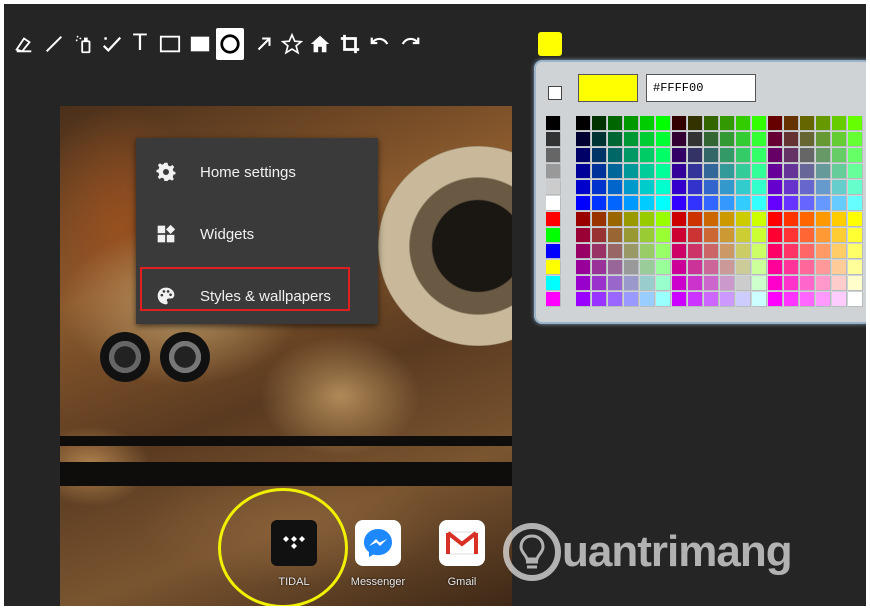  Describe the element at coordinates (550, 44) in the screenshot. I see `current-color-swatch` at that location.